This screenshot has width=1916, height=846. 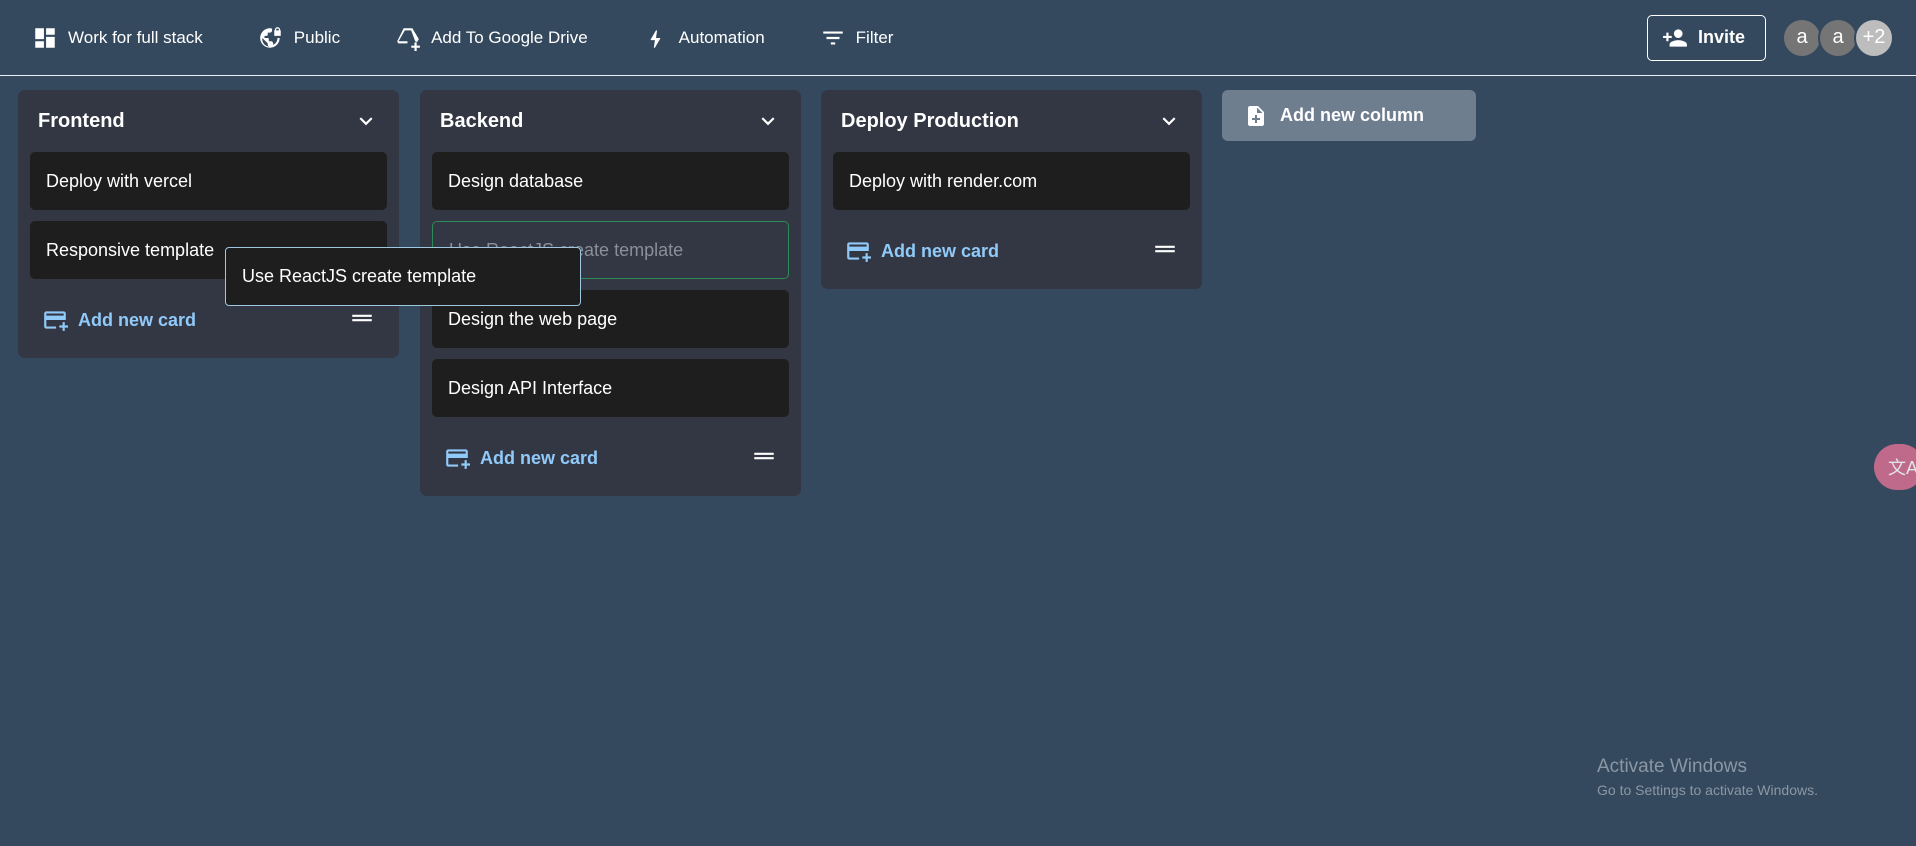 What do you see at coordinates (721, 37) in the screenshot?
I see `automation-label: Automation` at bounding box center [721, 37].